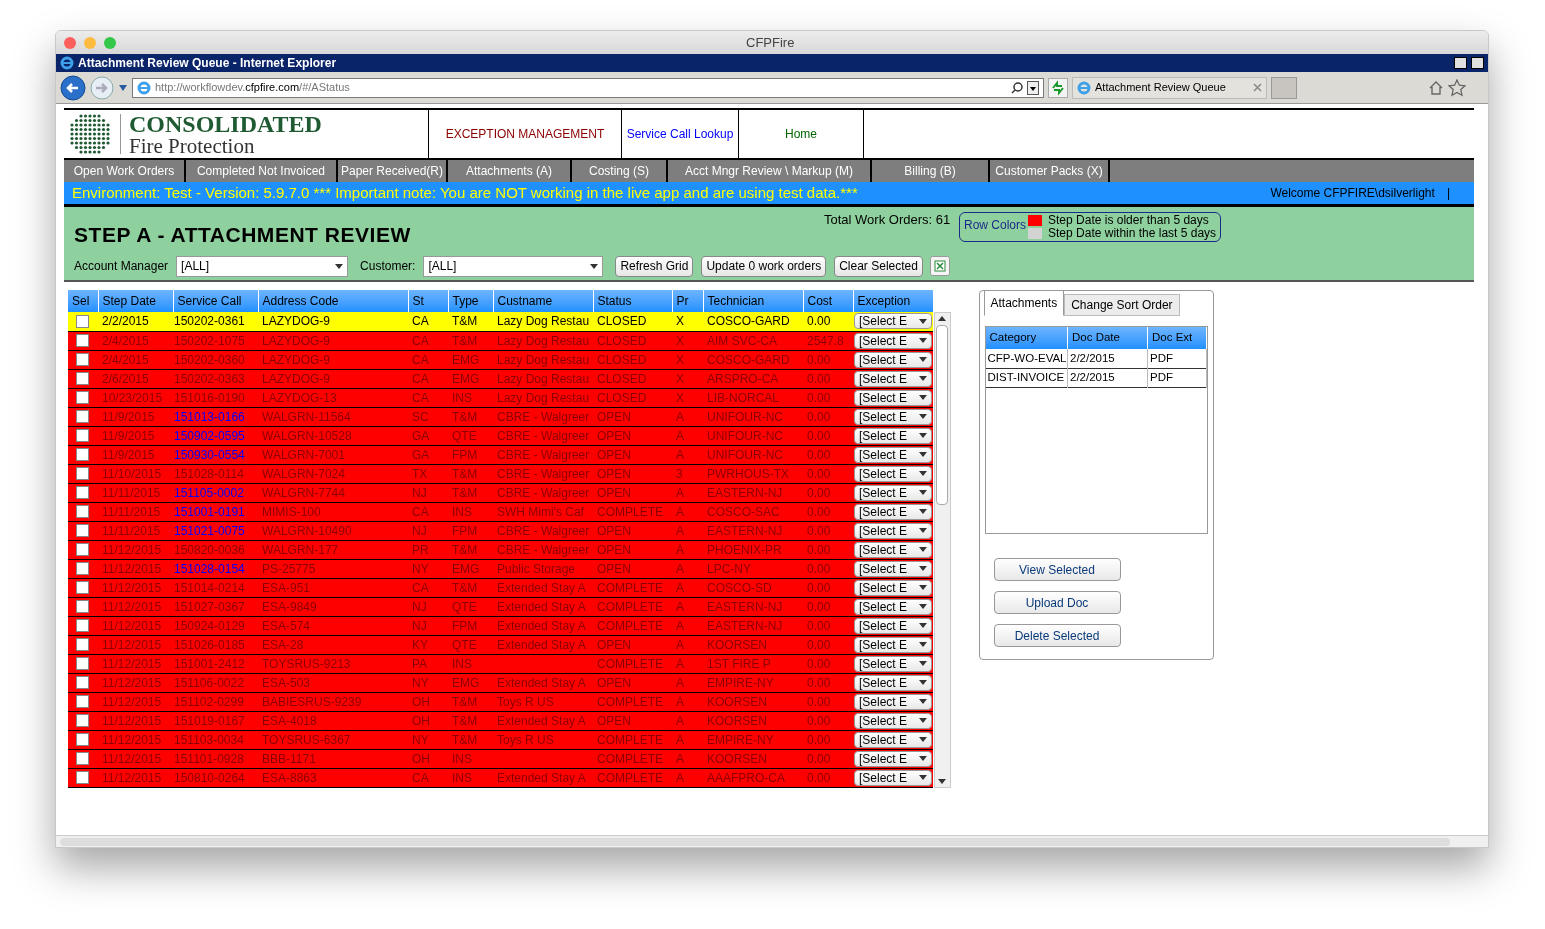 Image resolution: width=1545 pixels, height=929 pixels. I want to click on search-icon, so click(1017, 87).